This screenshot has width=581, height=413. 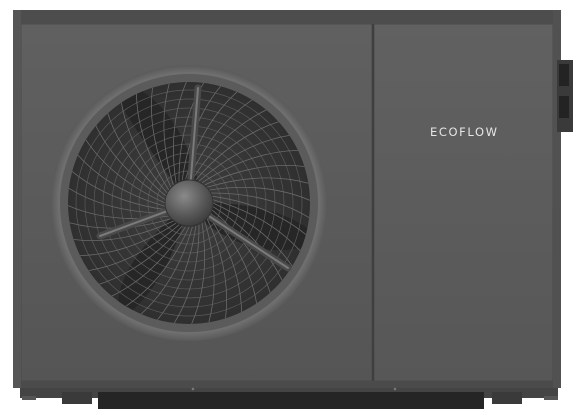 What do you see at coordinates (189, 203) in the screenshot?
I see `fan-hub-icon` at bounding box center [189, 203].